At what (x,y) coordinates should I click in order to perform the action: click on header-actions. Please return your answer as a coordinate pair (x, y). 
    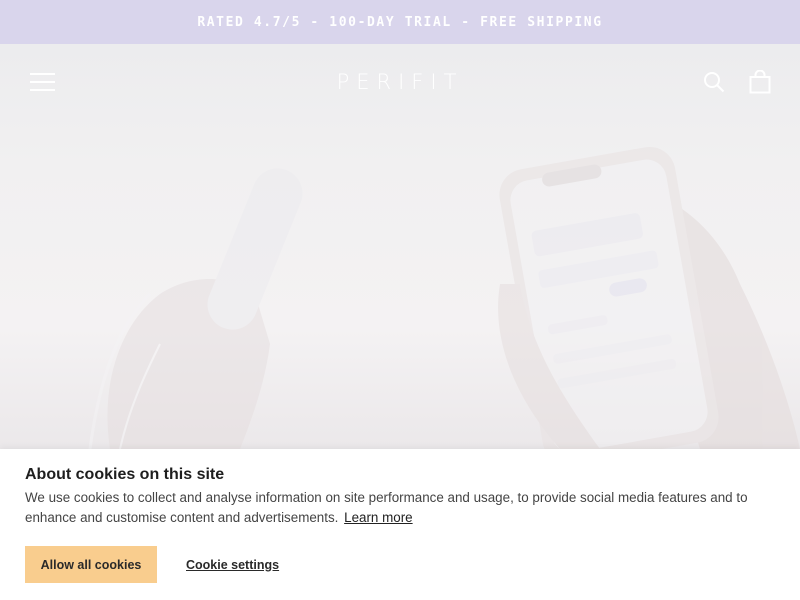
    Looking at the image, I should click on (737, 82).